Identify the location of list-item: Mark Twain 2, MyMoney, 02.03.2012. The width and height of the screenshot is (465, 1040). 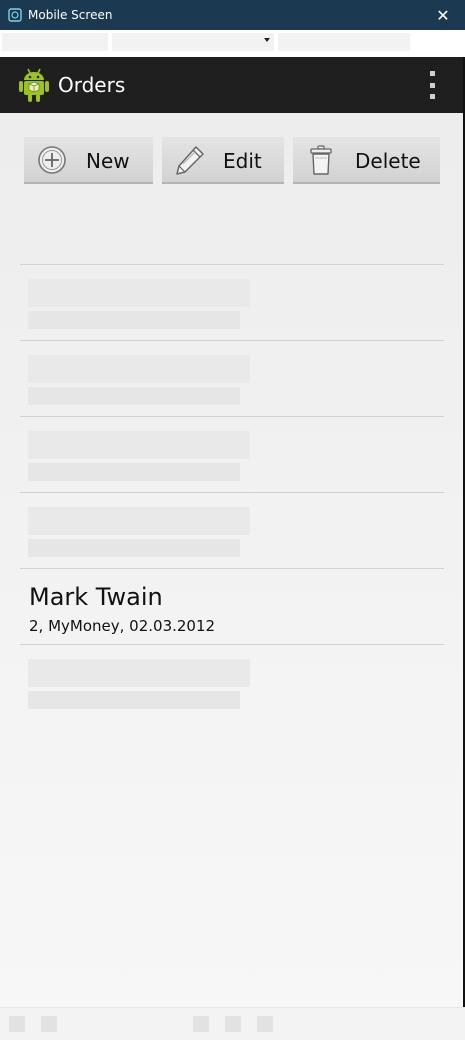
(232, 606).